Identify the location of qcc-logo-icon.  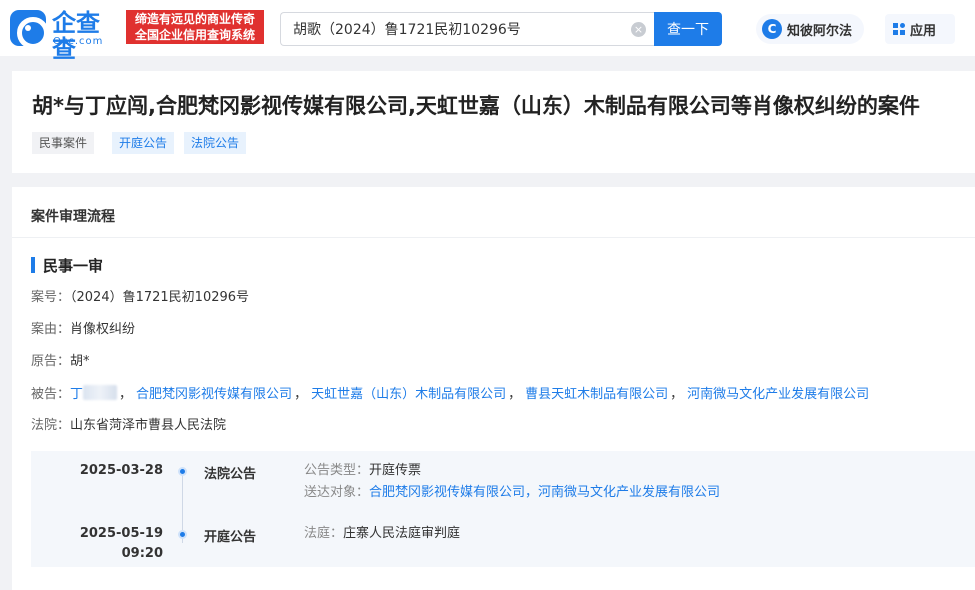
(29, 29).